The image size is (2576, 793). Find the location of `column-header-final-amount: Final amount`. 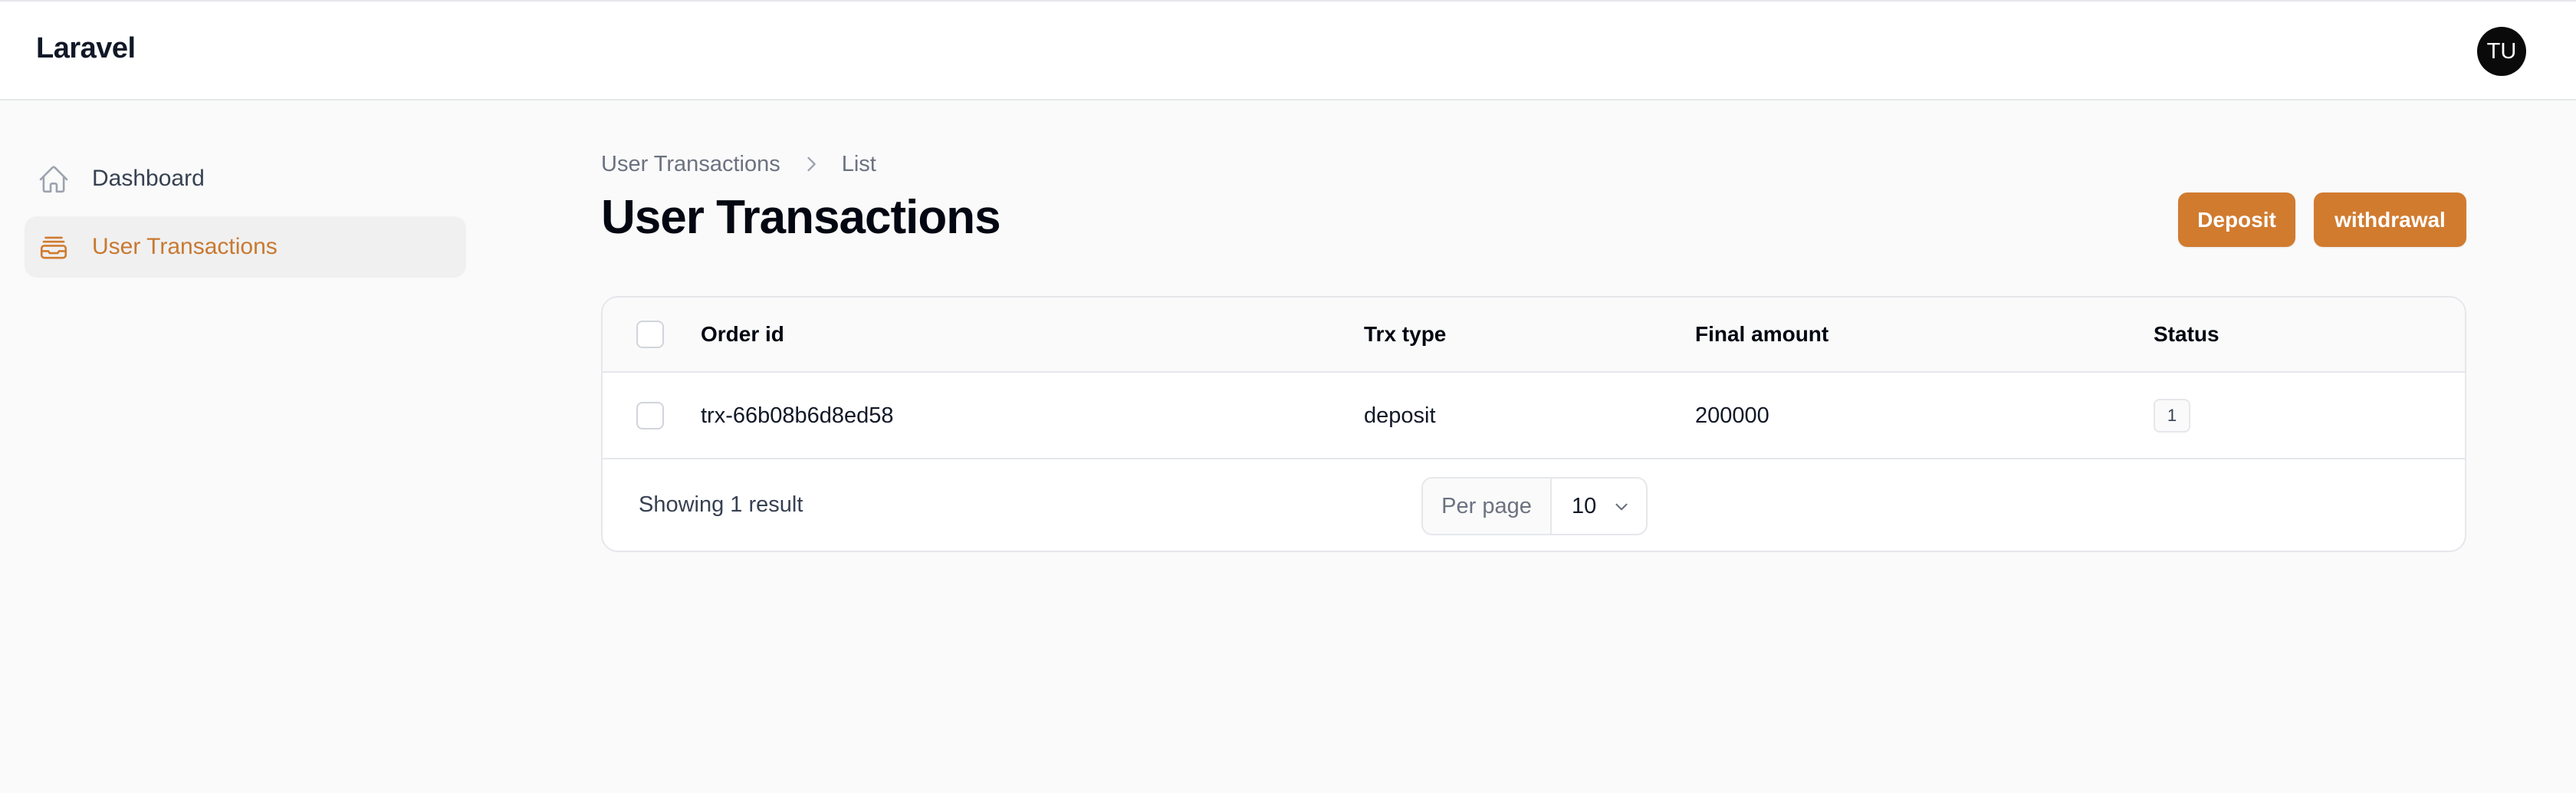

column-header-final-amount: Final amount is located at coordinates (1762, 334).